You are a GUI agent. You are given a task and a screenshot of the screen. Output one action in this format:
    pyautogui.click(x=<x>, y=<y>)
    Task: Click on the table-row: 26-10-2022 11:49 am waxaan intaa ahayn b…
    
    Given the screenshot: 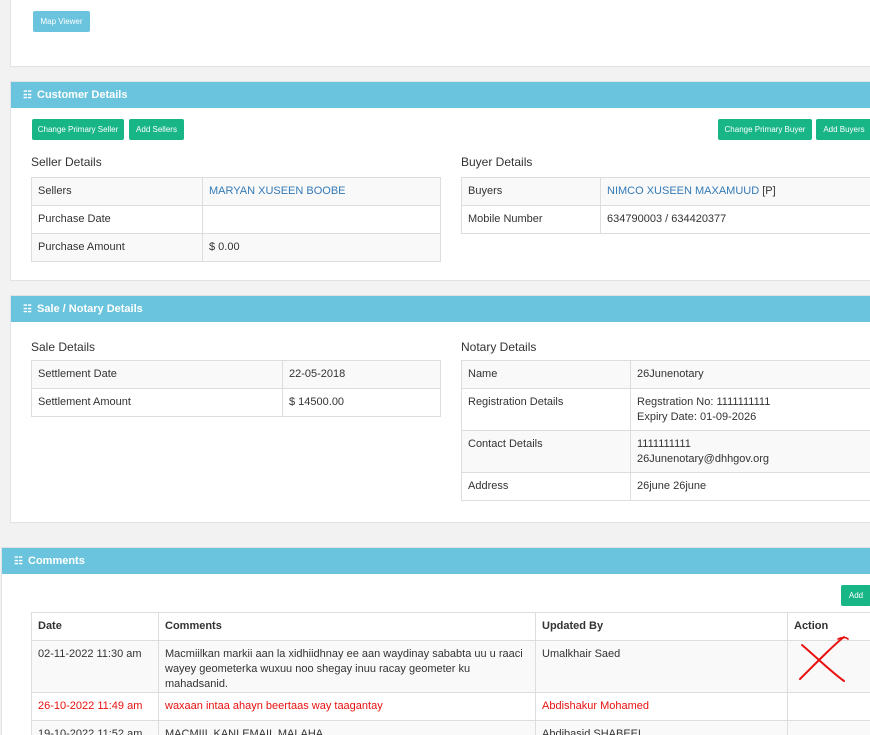 What is the action you would take?
    pyautogui.click(x=450, y=706)
    